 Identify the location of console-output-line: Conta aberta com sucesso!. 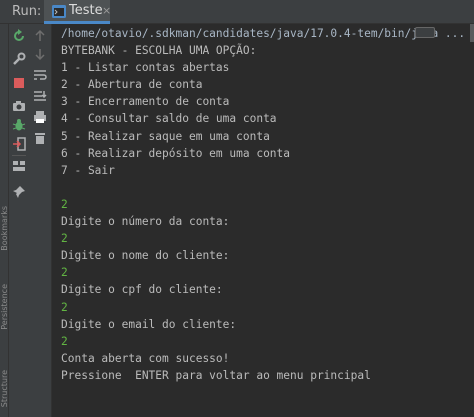
(145, 358).